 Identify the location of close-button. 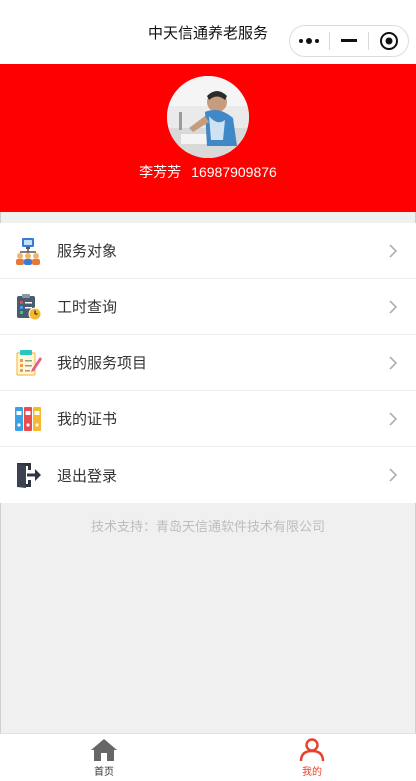
(388, 41).